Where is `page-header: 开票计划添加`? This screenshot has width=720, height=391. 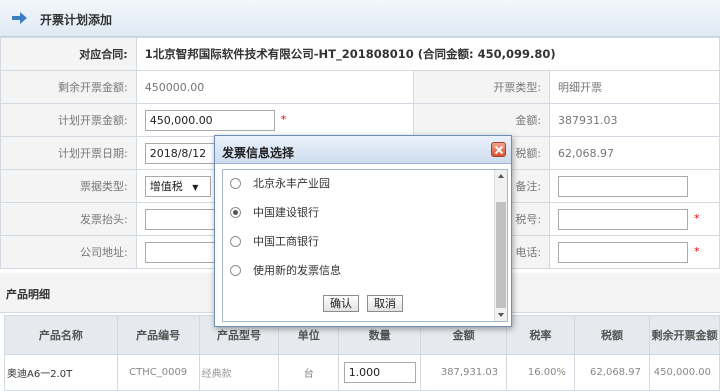
page-header: 开票计划添加 is located at coordinates (360, 18).